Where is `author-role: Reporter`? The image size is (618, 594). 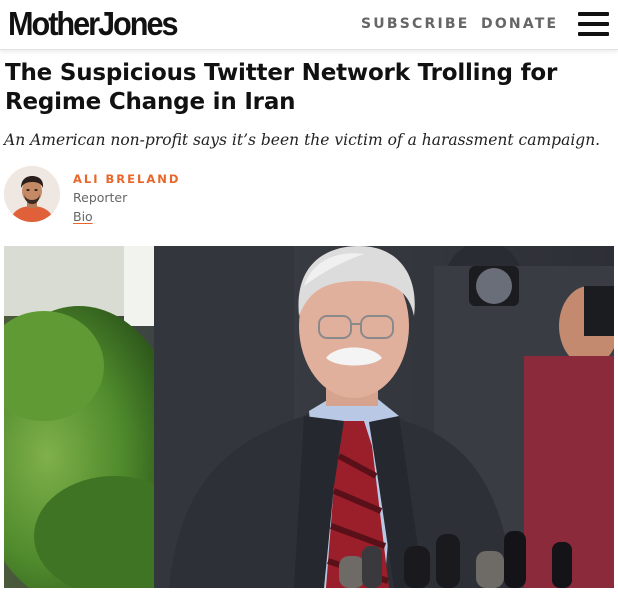 author-role: Reporter is located at coordinates (100, 197).